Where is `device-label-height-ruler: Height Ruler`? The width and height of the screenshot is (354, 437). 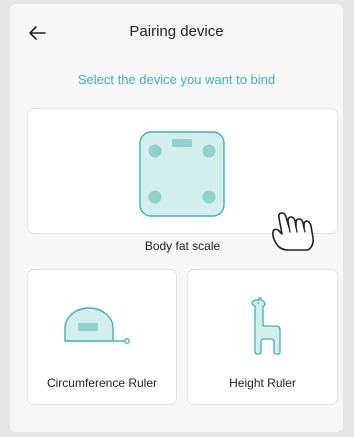
device-label-height-ruler: Height Ruler is located at coordinates (262, 383).